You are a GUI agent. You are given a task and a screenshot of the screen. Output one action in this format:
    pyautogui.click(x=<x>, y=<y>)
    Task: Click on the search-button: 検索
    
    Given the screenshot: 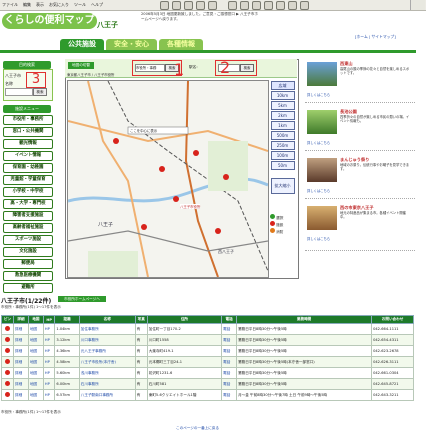 What is the action you would take?
    pyautogui.click(x=40, y=92)
    